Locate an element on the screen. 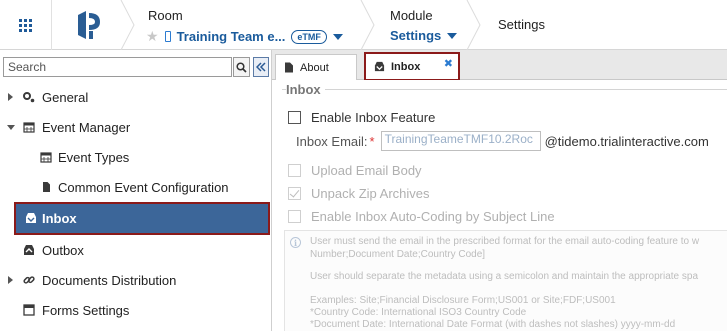 This screenshot has height=331, width=727. sidebar-item-label: Documents Distribution is located at coordinates (109, 280).